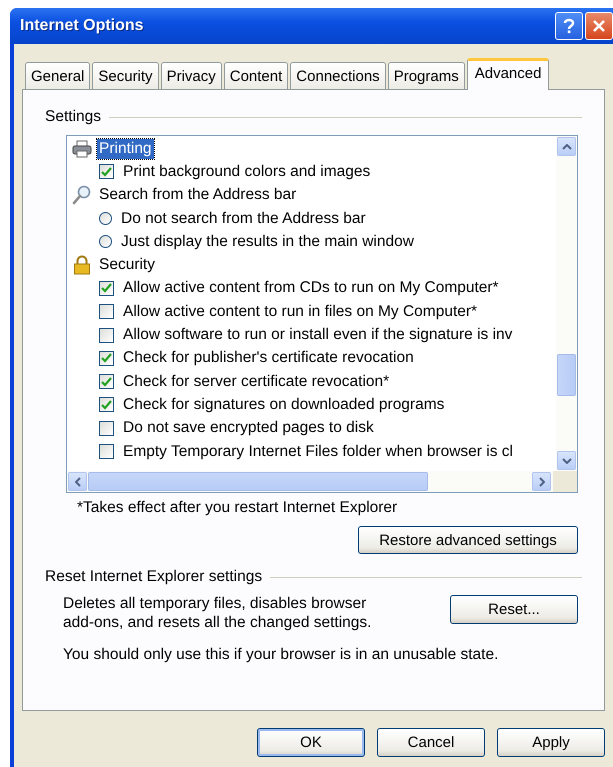 The image size is (613, 767). What do you see at coordinates (551, 742) in the screenshot?
I see `dialog-button: Apply` at bounding box center [551, 742].